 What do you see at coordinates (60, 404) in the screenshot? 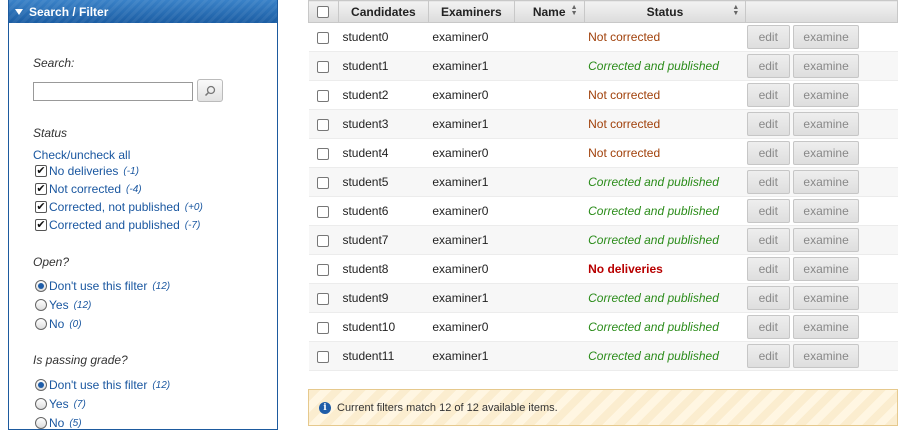
I see `passing-option-yes: Yes (7)` at bounding box center [60, 404].